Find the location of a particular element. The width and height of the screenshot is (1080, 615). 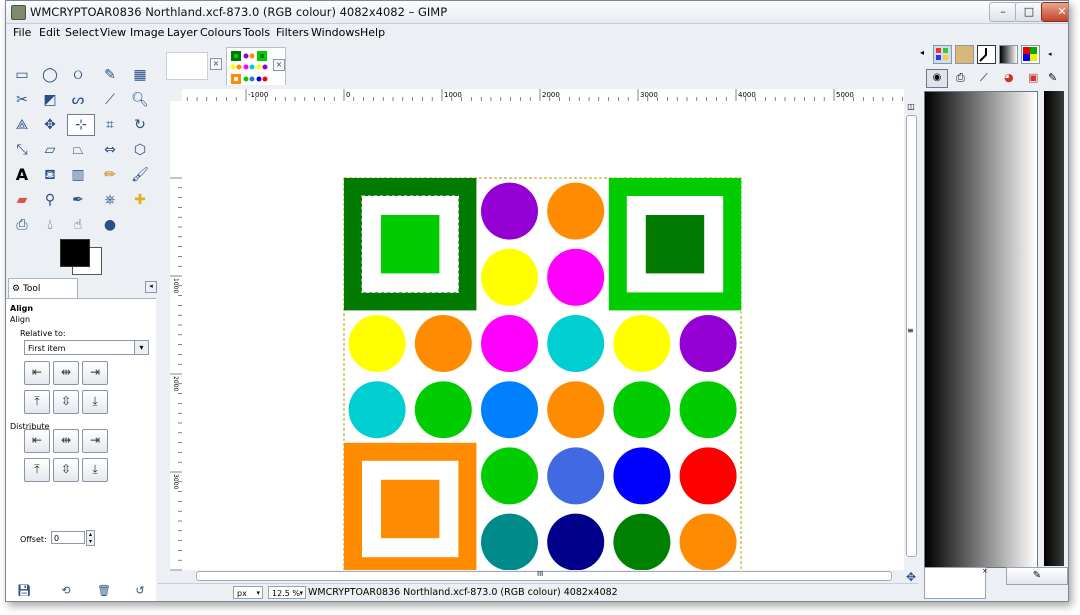

color-picker-icon: ⟋ is located at coordinates (110, 100).